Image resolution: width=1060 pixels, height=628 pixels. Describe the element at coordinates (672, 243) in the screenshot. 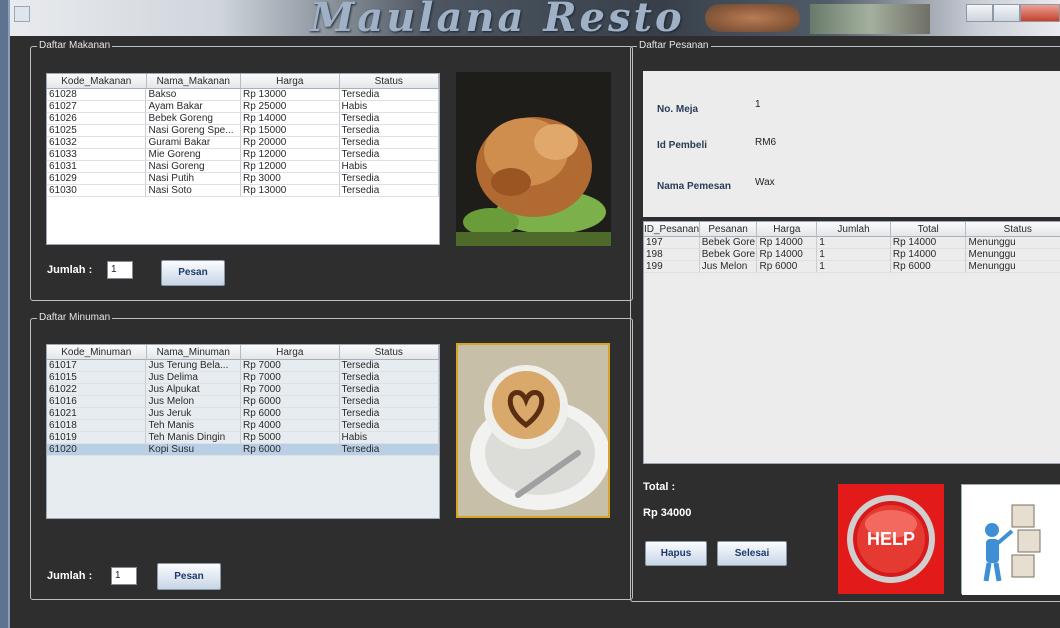

I see `table-cell: 197` at that location.